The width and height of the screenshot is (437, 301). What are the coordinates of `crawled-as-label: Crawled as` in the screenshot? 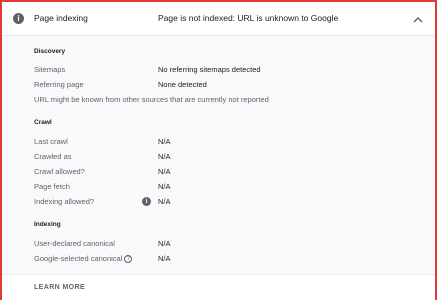 It's located at (53, 156).